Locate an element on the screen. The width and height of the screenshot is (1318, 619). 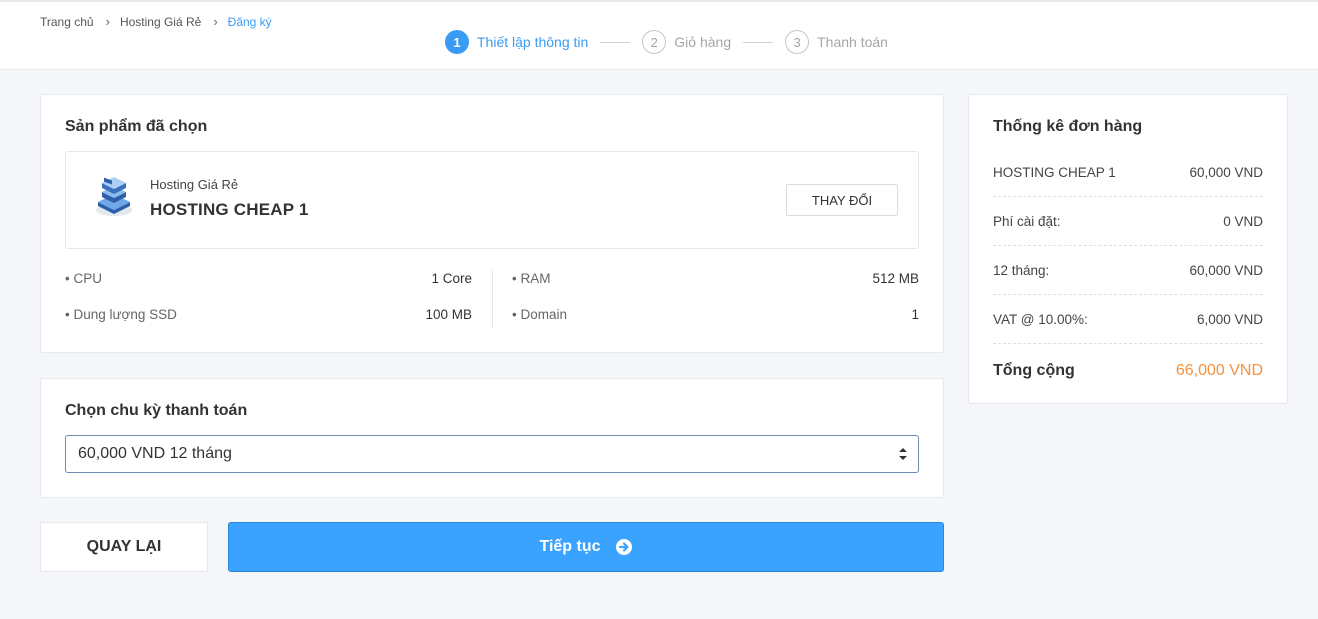
spec-row-ram: • RAM 512 MB is located at coordinates (715, 278).